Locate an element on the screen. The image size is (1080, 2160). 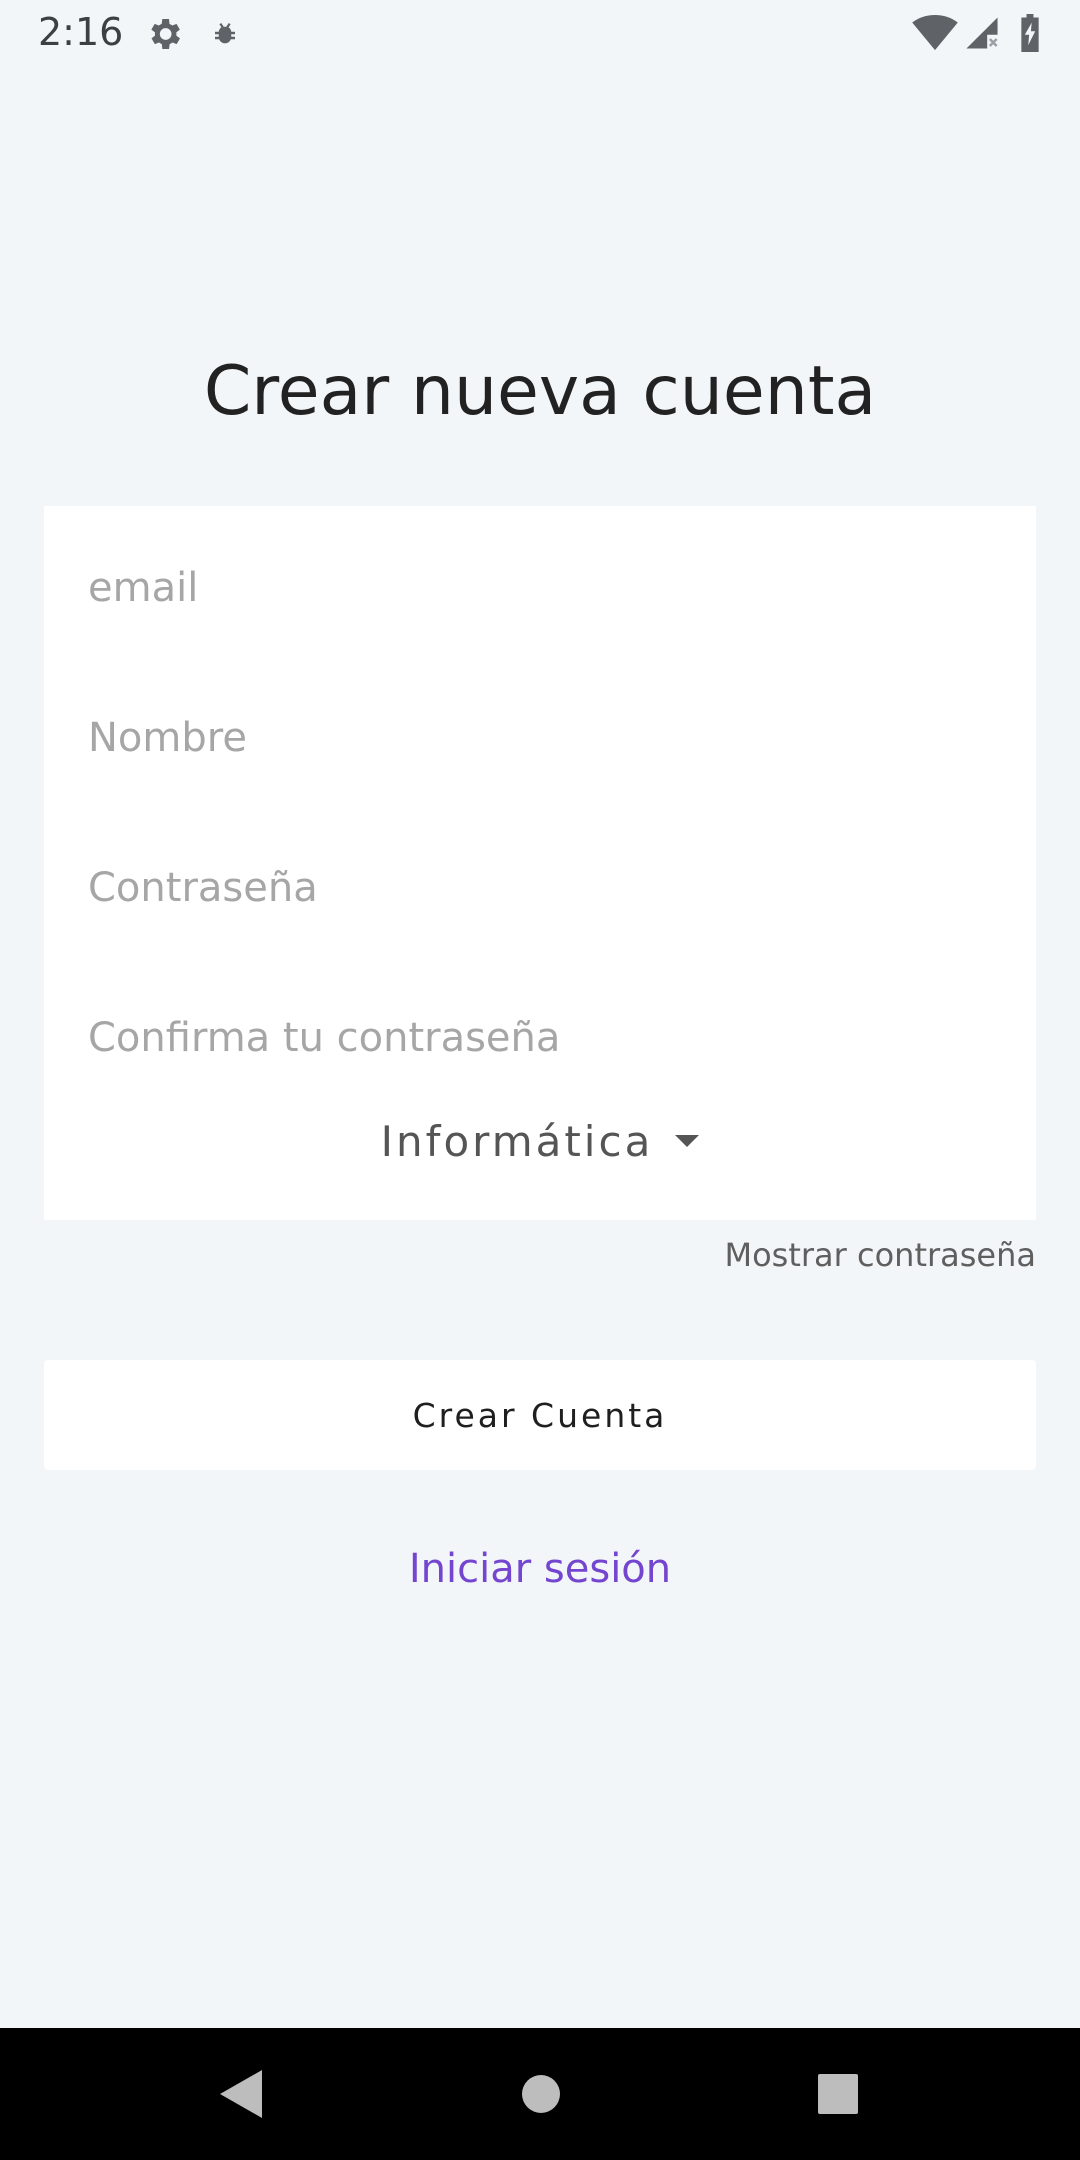
navigation-bar is located at coordinates (540, 2094).